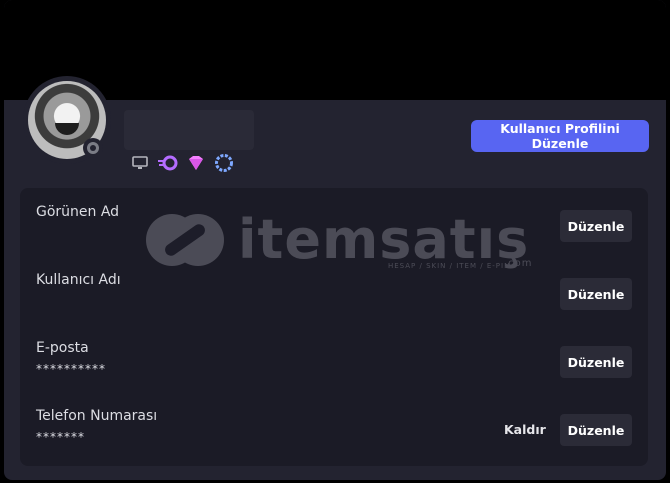 This screenshot has height=483, width=670. What do you see at coordinates (78, 212) in the screenshot?
I see `display-name-label: Görünen Ad` at bounding box center [78, 212].